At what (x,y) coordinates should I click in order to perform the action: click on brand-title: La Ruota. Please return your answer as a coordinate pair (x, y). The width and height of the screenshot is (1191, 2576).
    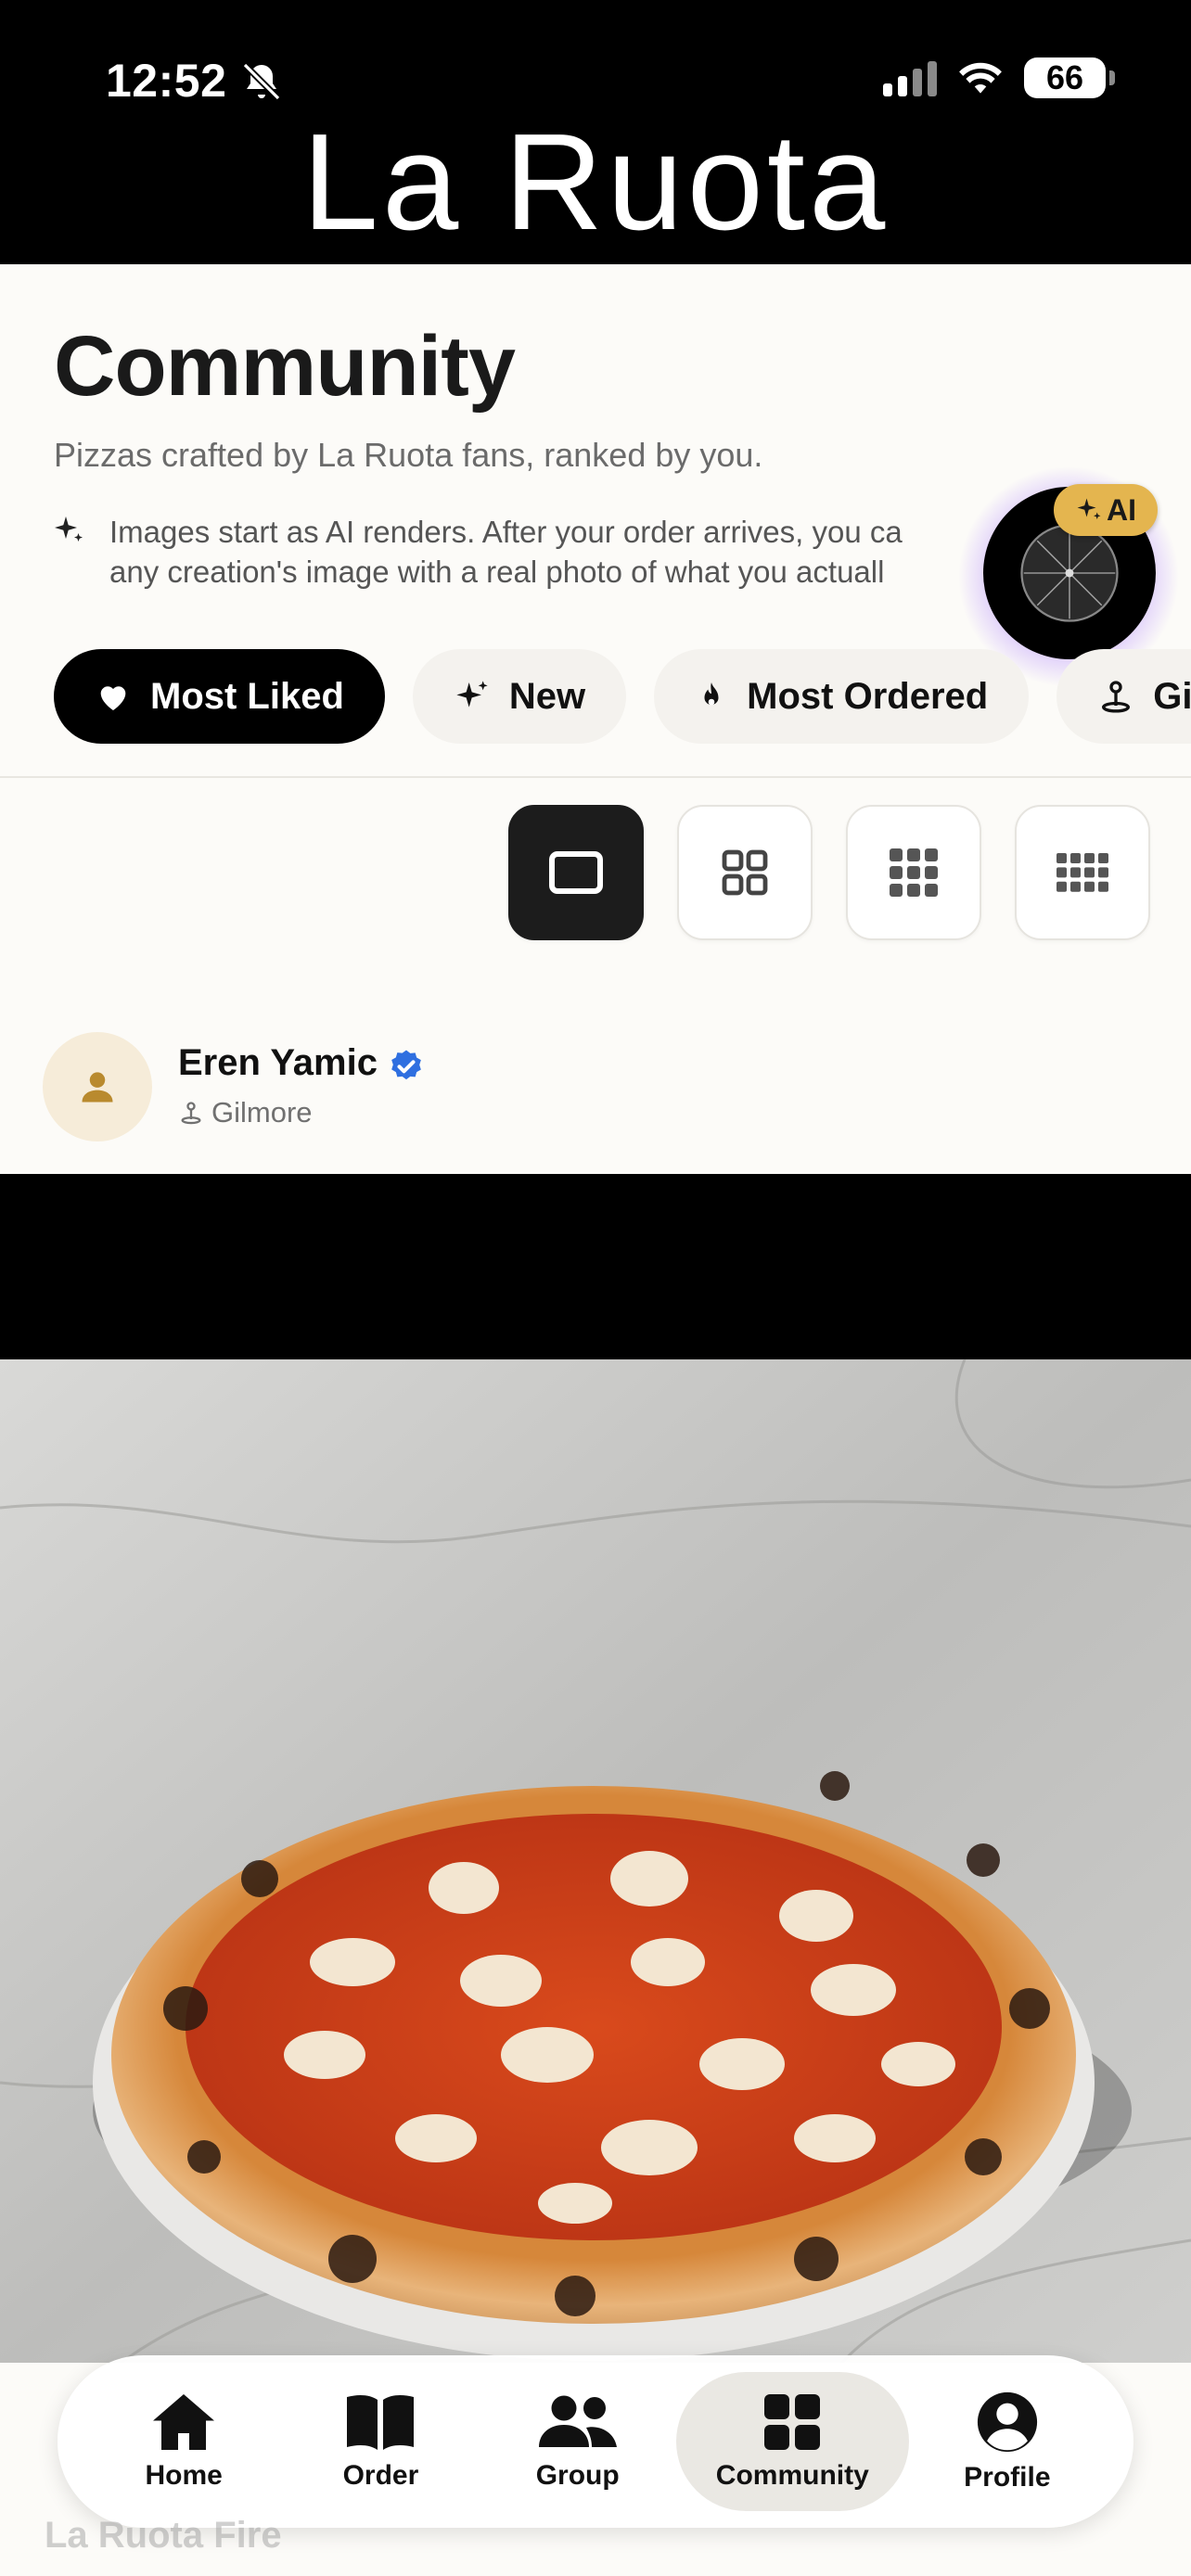
    Looking at the image, I should click on (595, 182).